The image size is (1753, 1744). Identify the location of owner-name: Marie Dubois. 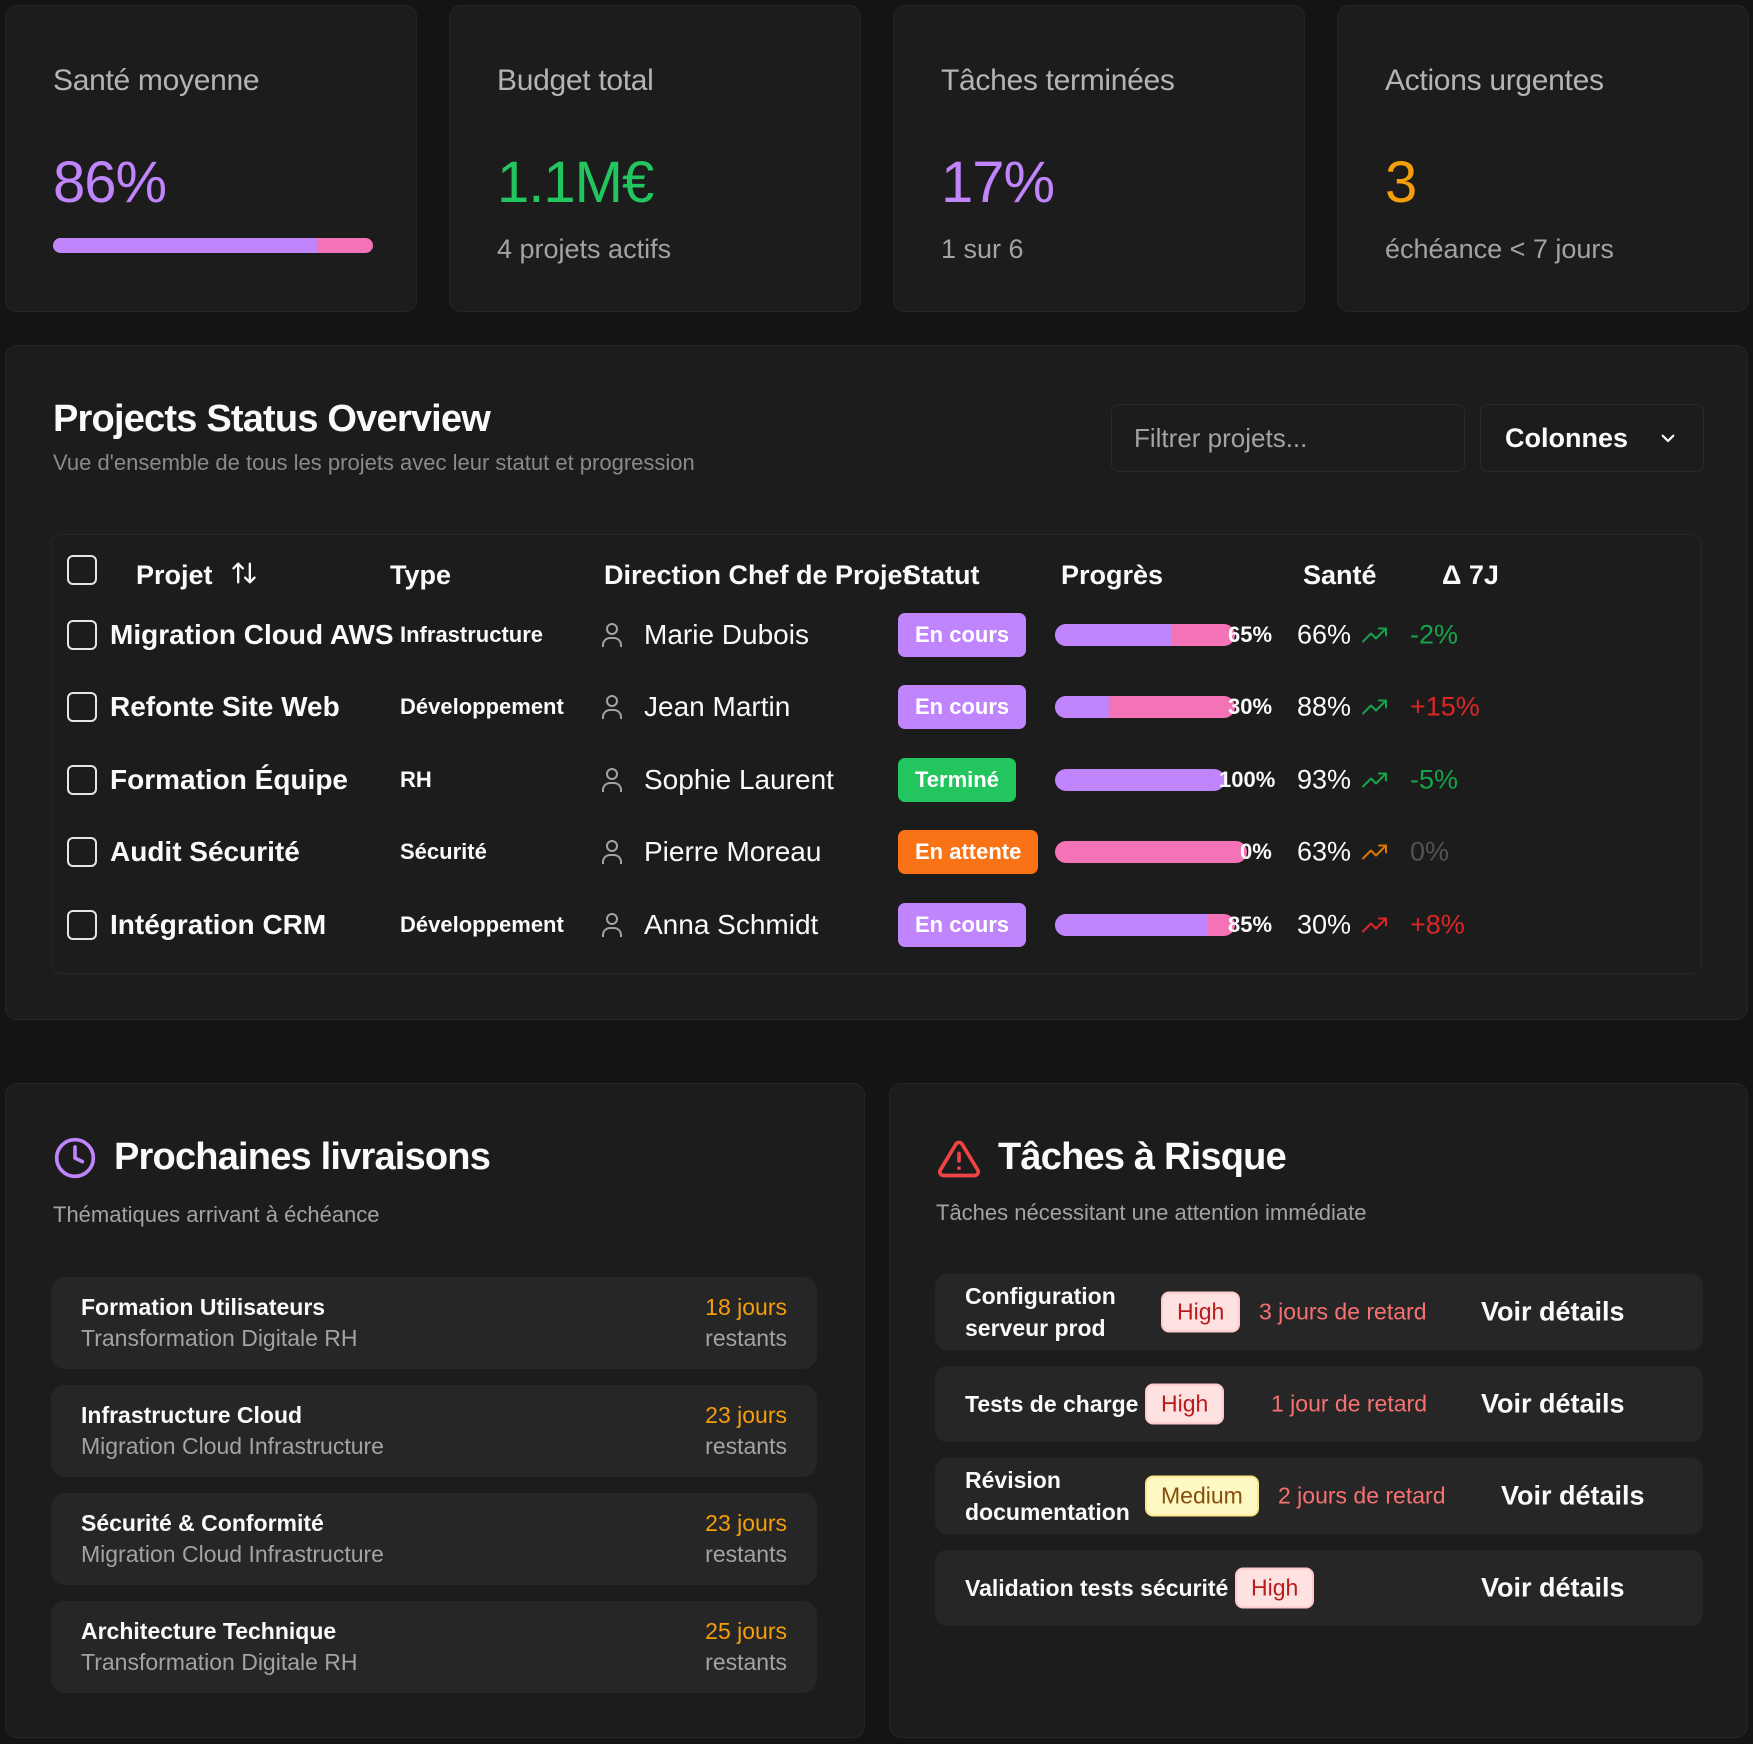
(726, 634).